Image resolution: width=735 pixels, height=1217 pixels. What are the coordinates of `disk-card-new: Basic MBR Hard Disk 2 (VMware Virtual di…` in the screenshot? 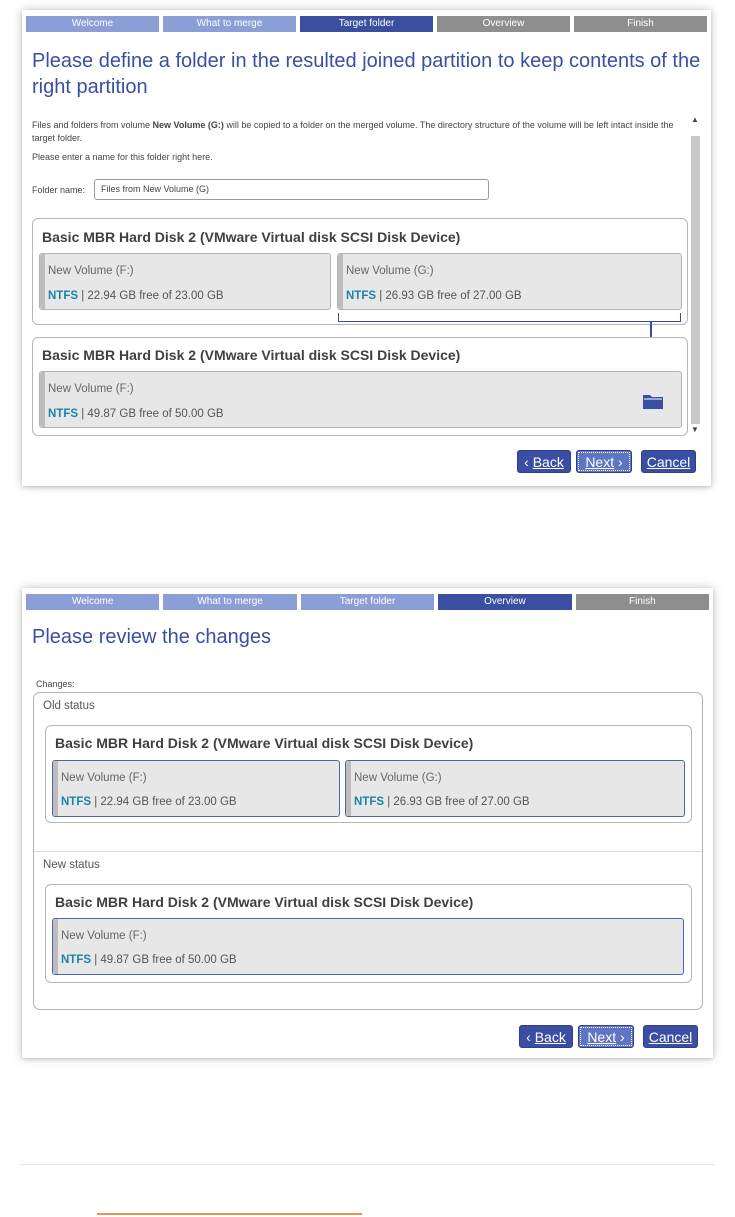 It's located at (368, 933).